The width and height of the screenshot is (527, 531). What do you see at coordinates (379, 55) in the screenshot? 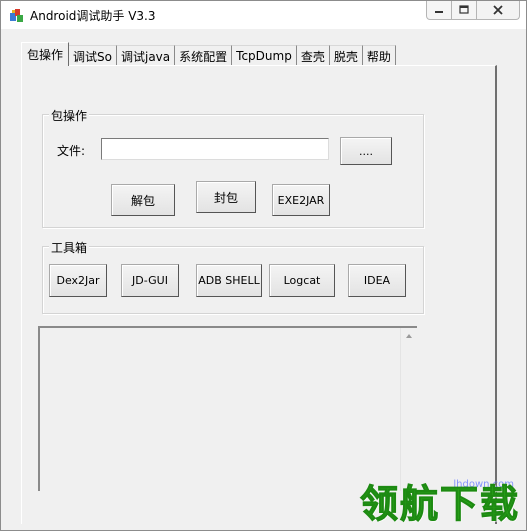
I see `tab-help: 帮助` at bounding box center [379, 55].